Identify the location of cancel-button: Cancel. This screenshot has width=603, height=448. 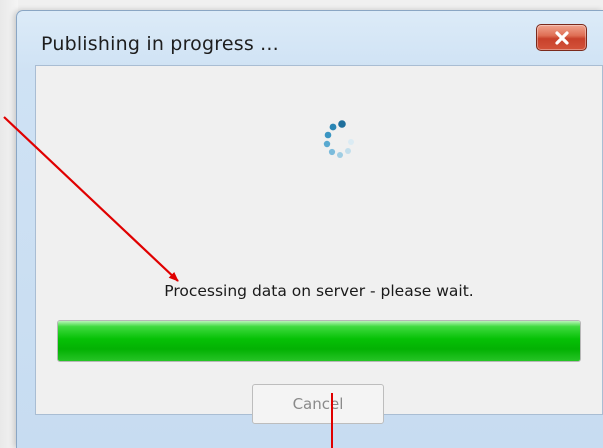
(318, 404).